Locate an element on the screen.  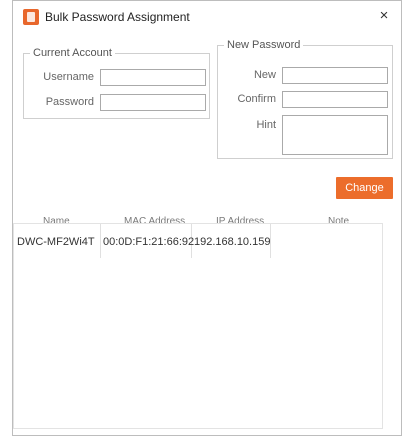
hint-label: Hint is located at coordinates (266, 125).